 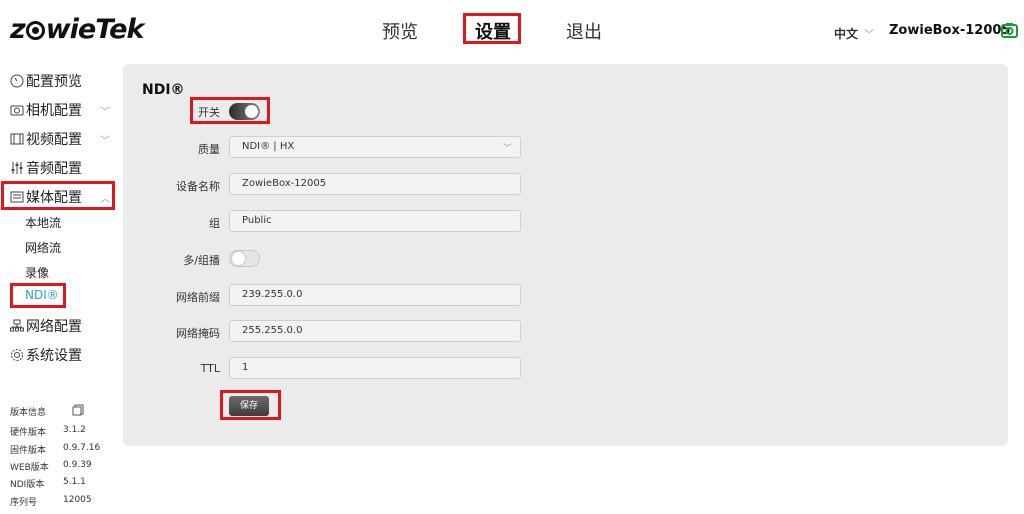 What do you see at coordinates (48, 483) in the screenshot?
I see `version-row-ndi: NDI版本 5.1.1` at bounding box center [48, 483].